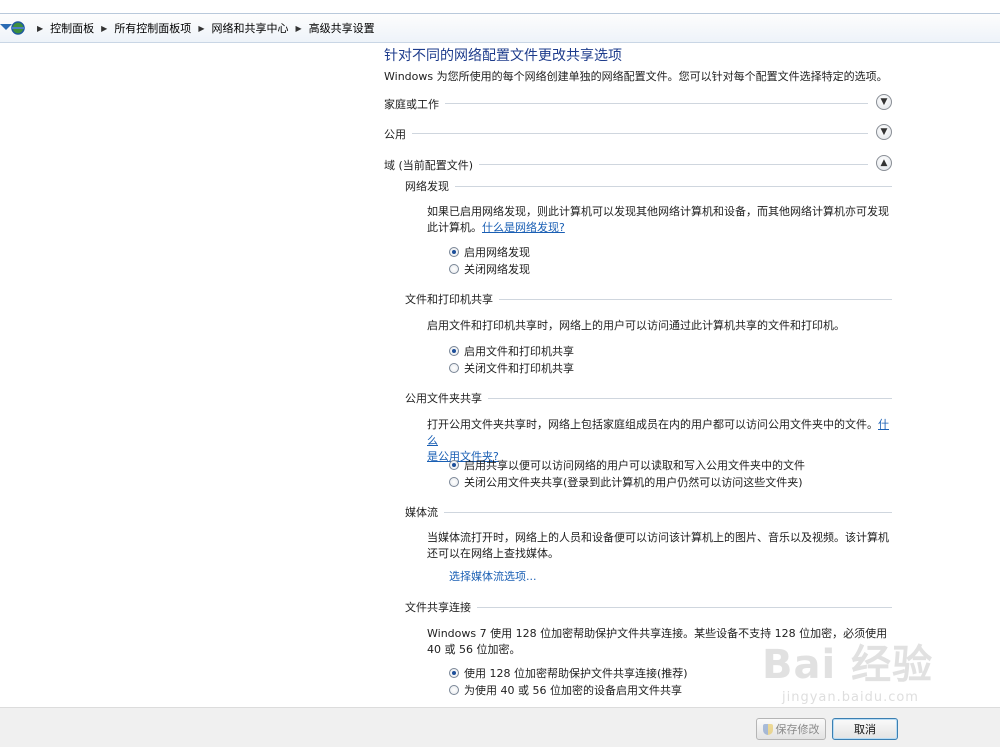 The image size is (1000, 747). What do you see at coordinates (767, 729) in the screenshot?
I see `uac-shield-icon` at bounding box center [767, 729].